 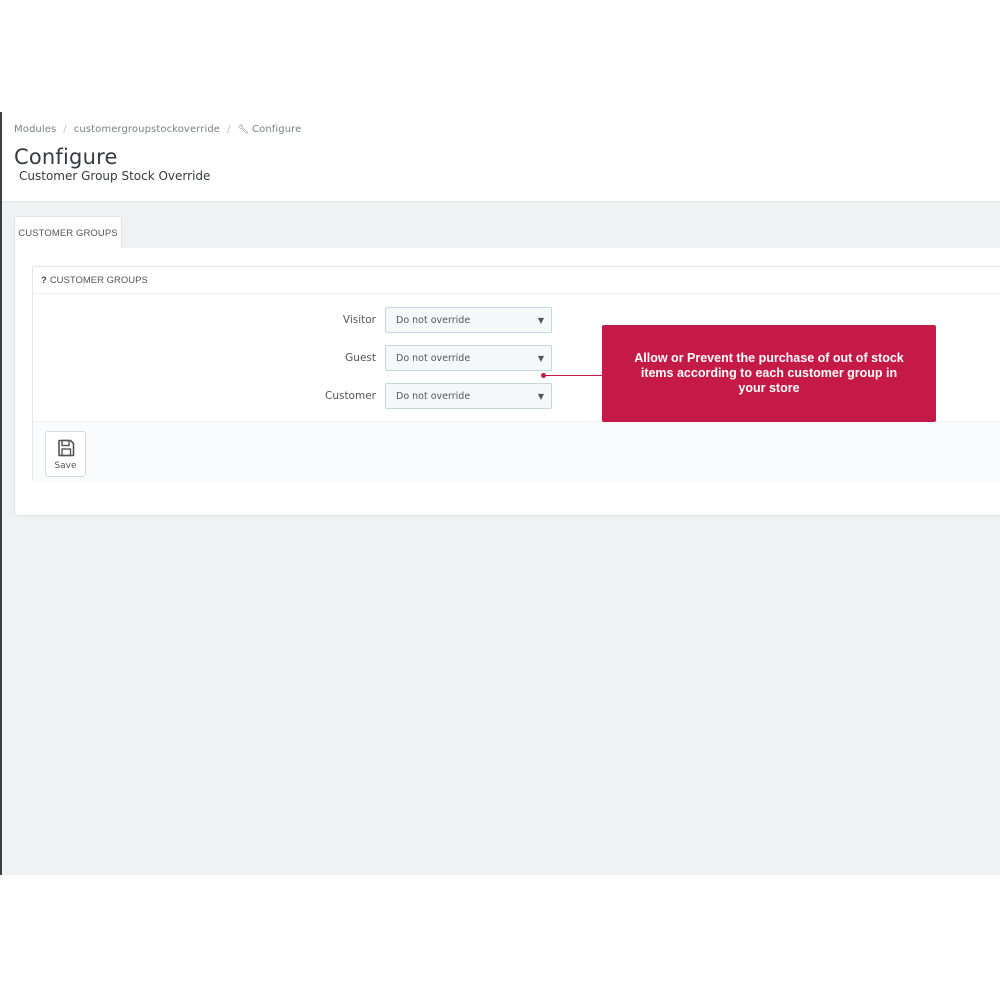 What do you see at coordinates (350, 396) in the screenshot?
I see `customer-label: Customer` at bounding box center [350, 396].